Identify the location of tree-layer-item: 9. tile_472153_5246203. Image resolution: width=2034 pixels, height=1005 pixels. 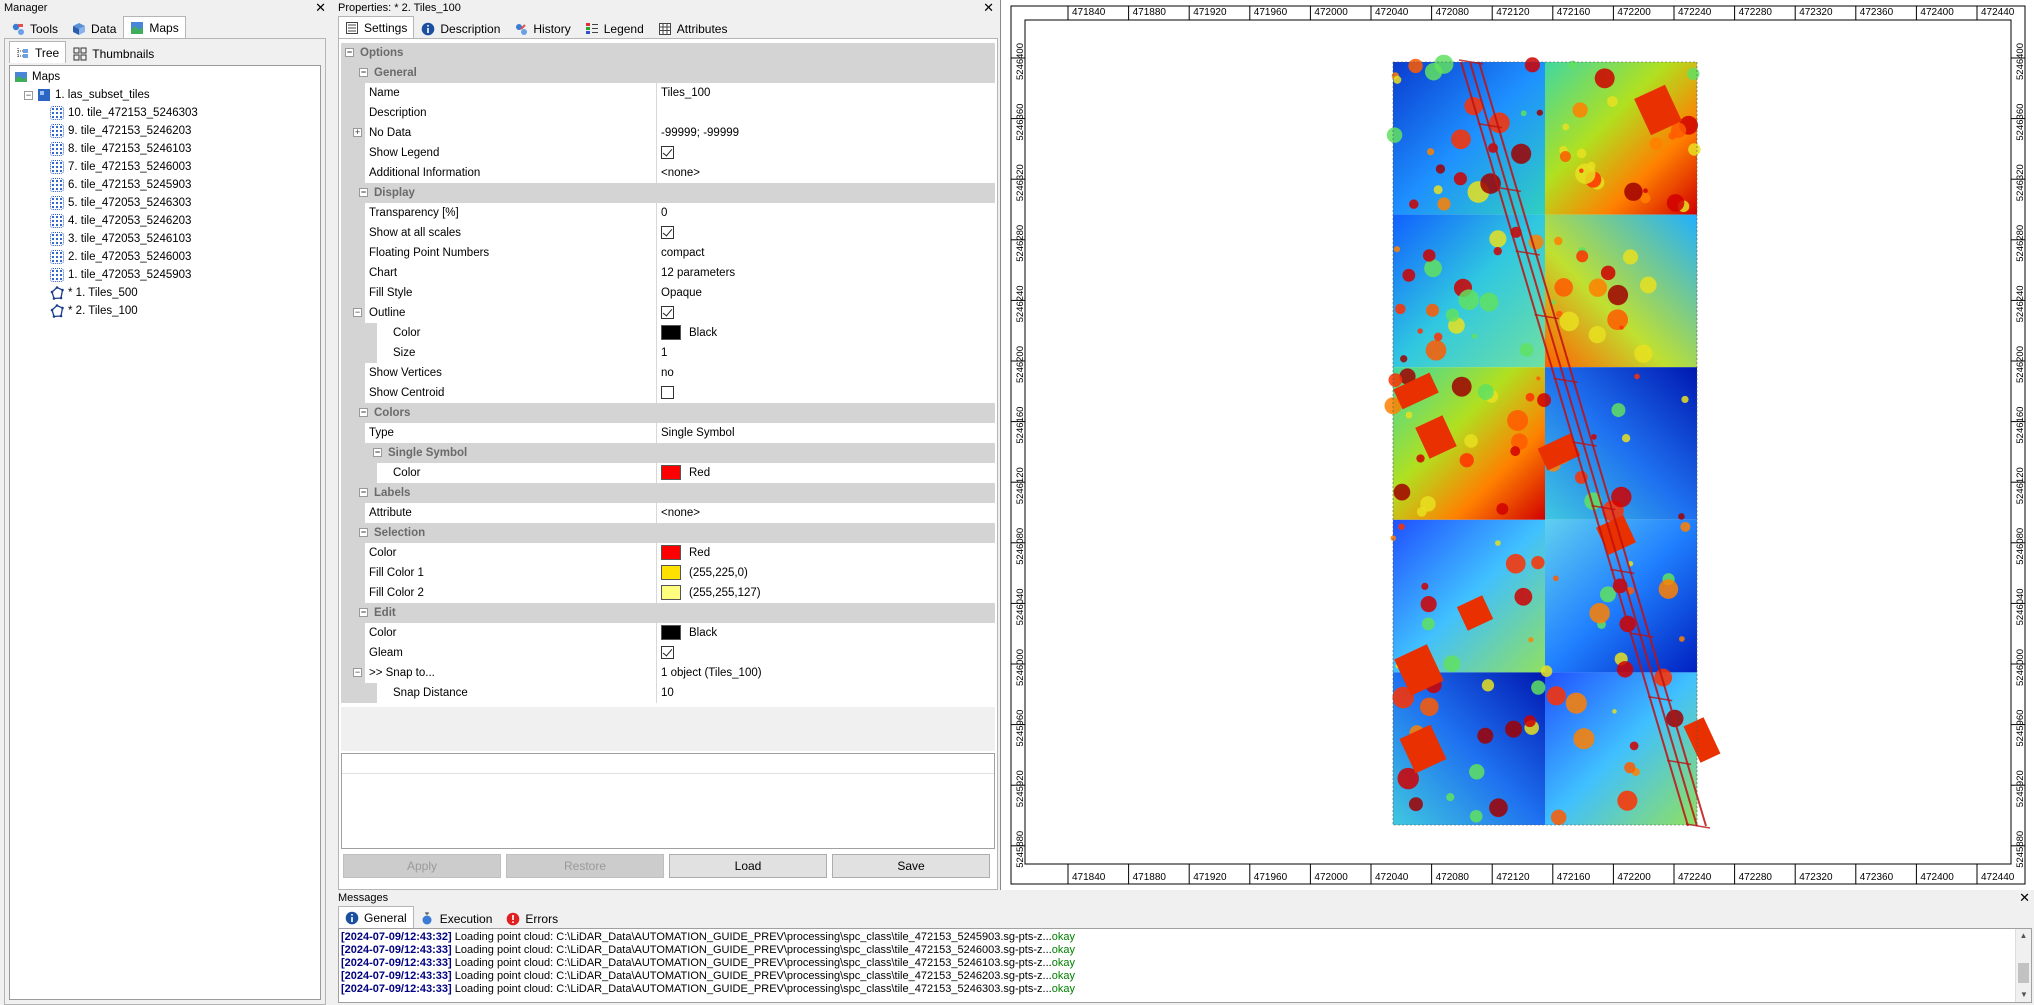
(165, 131).